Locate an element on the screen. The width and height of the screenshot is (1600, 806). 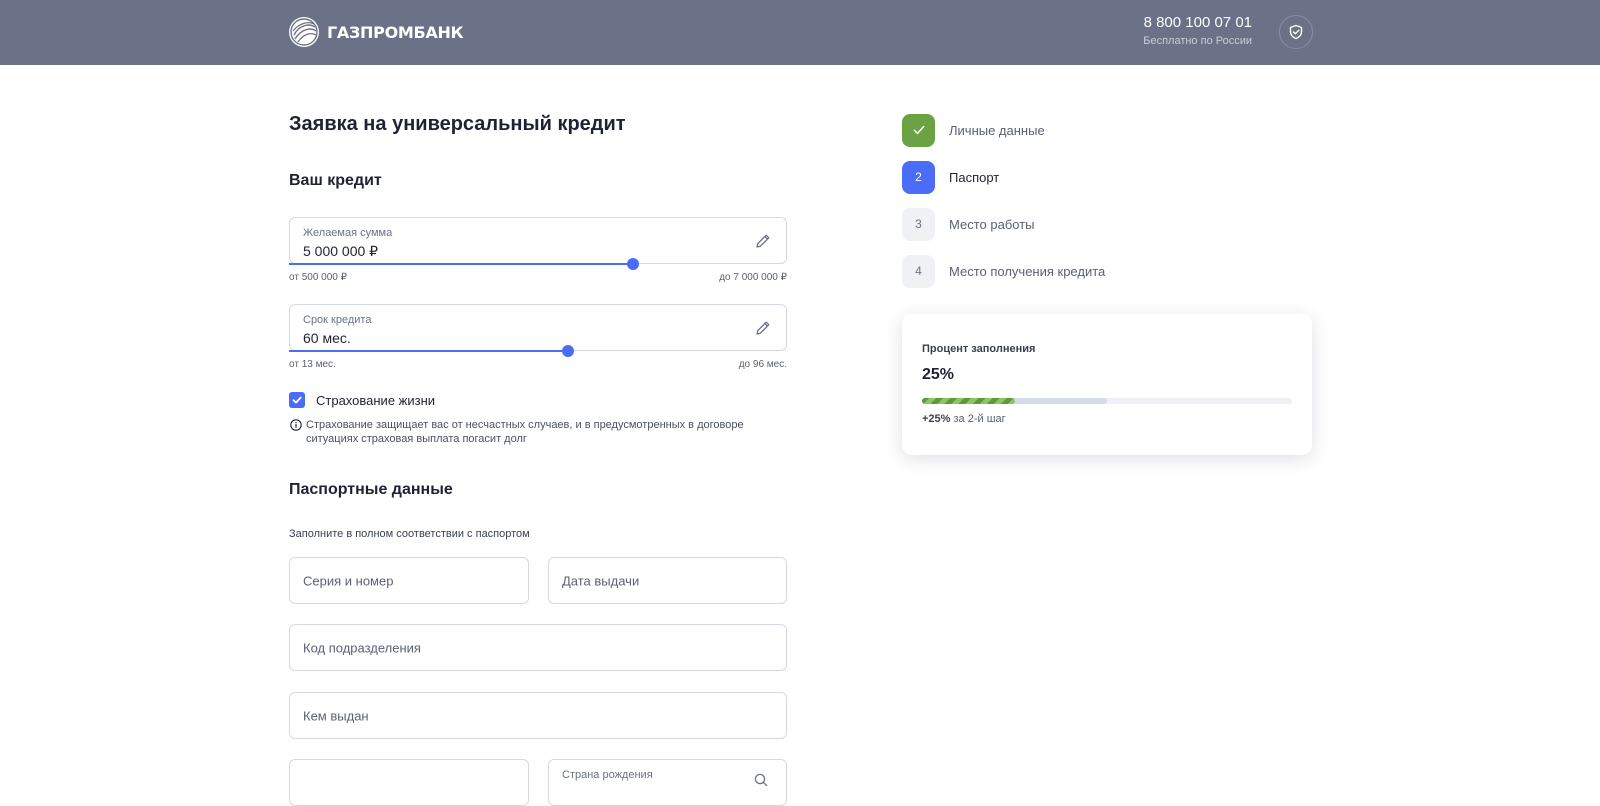
insurance-label: Страхование жизни is located at coordinates (375, 400).